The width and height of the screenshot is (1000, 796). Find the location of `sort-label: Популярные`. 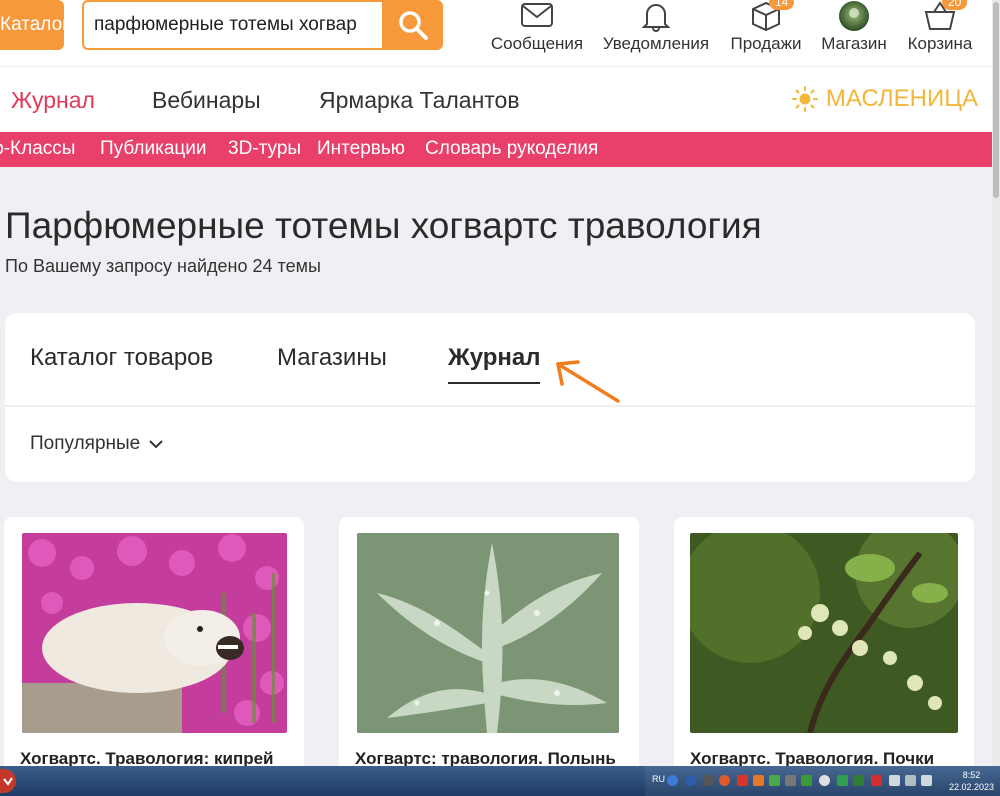

sort-label: Популярные is located at coordinates (85, 443).